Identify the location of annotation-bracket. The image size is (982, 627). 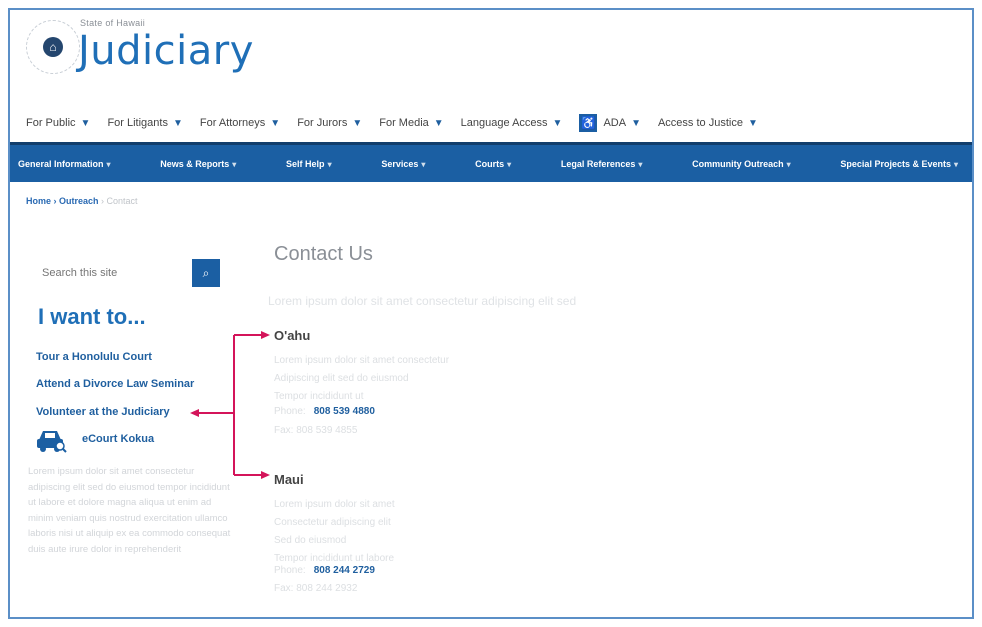
(229, 405).